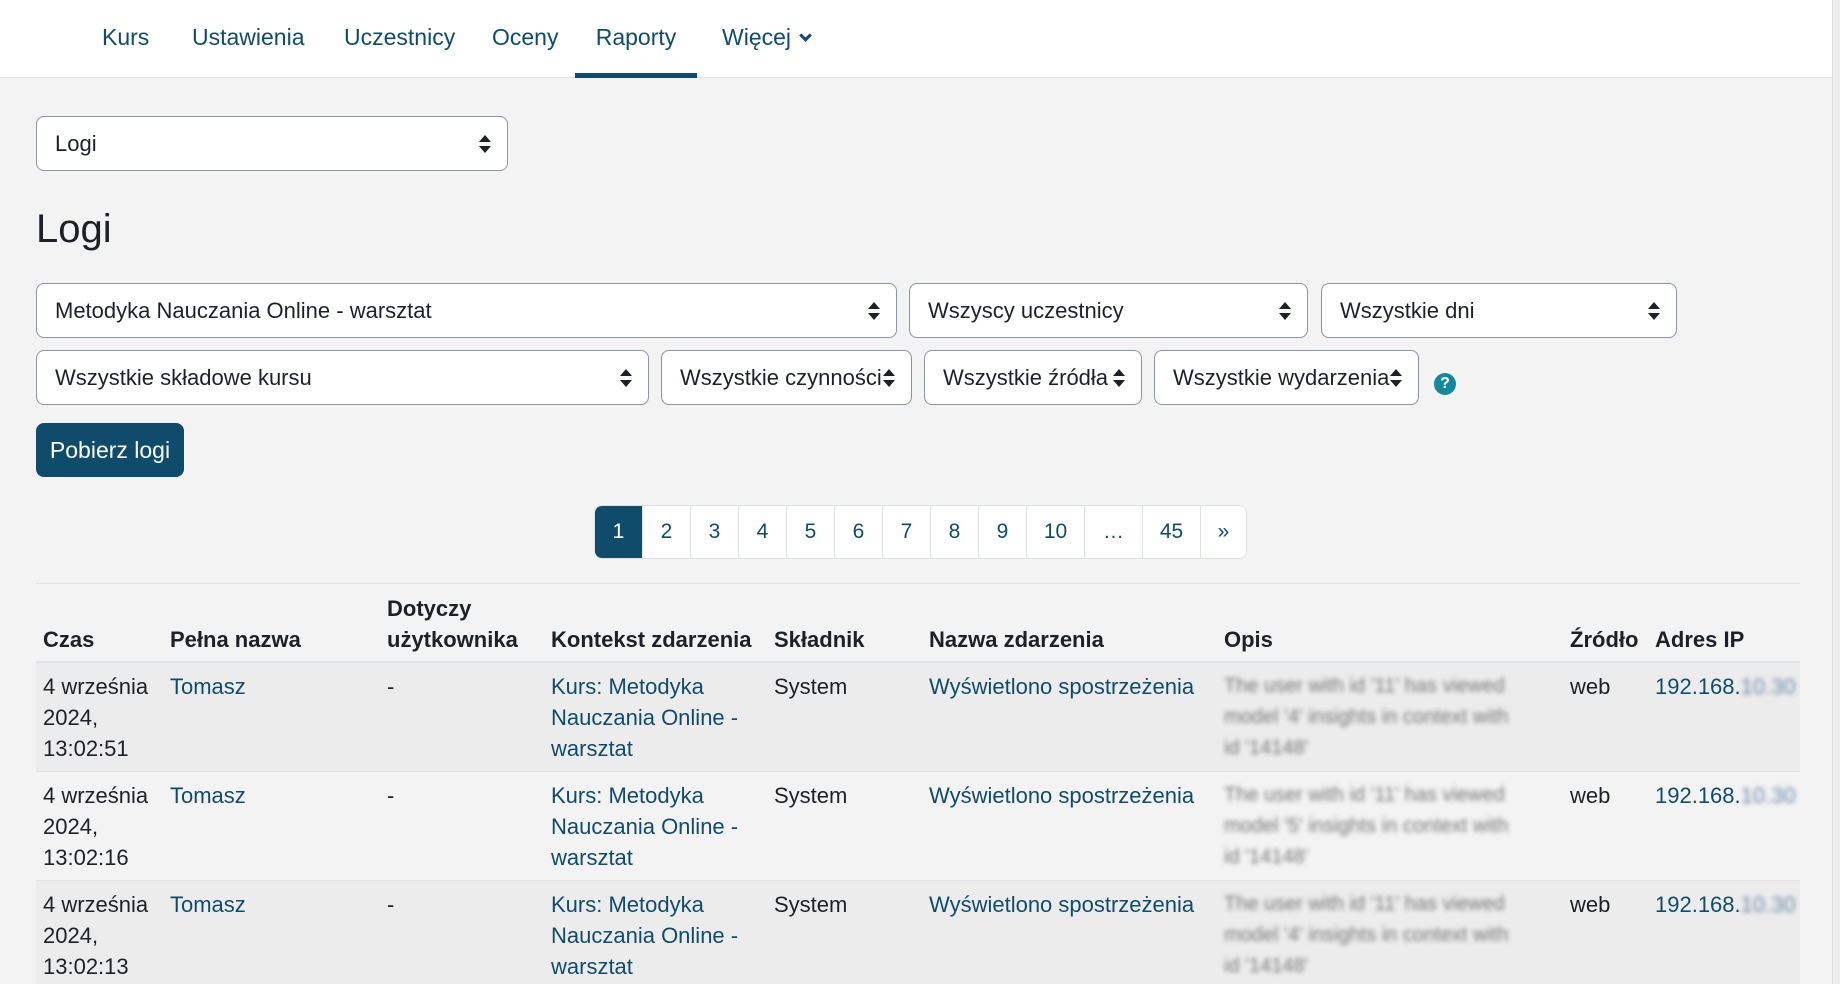 Image resolution: width=1840 pixels, height=984 pixels. I want to click on header-event-name: Nazwa zdarzenia, so click(1016, 639).